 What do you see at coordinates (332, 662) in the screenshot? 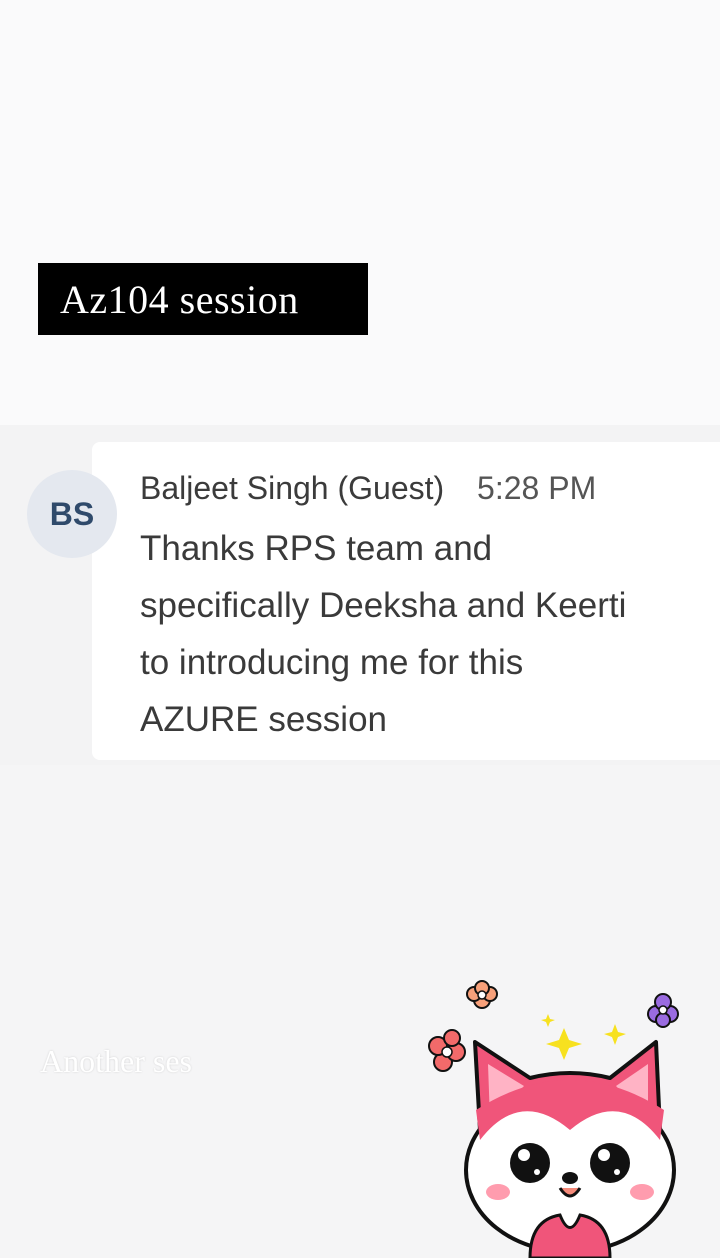
I see `message-line: to introducing me for this` at bounding box center [332, 662].